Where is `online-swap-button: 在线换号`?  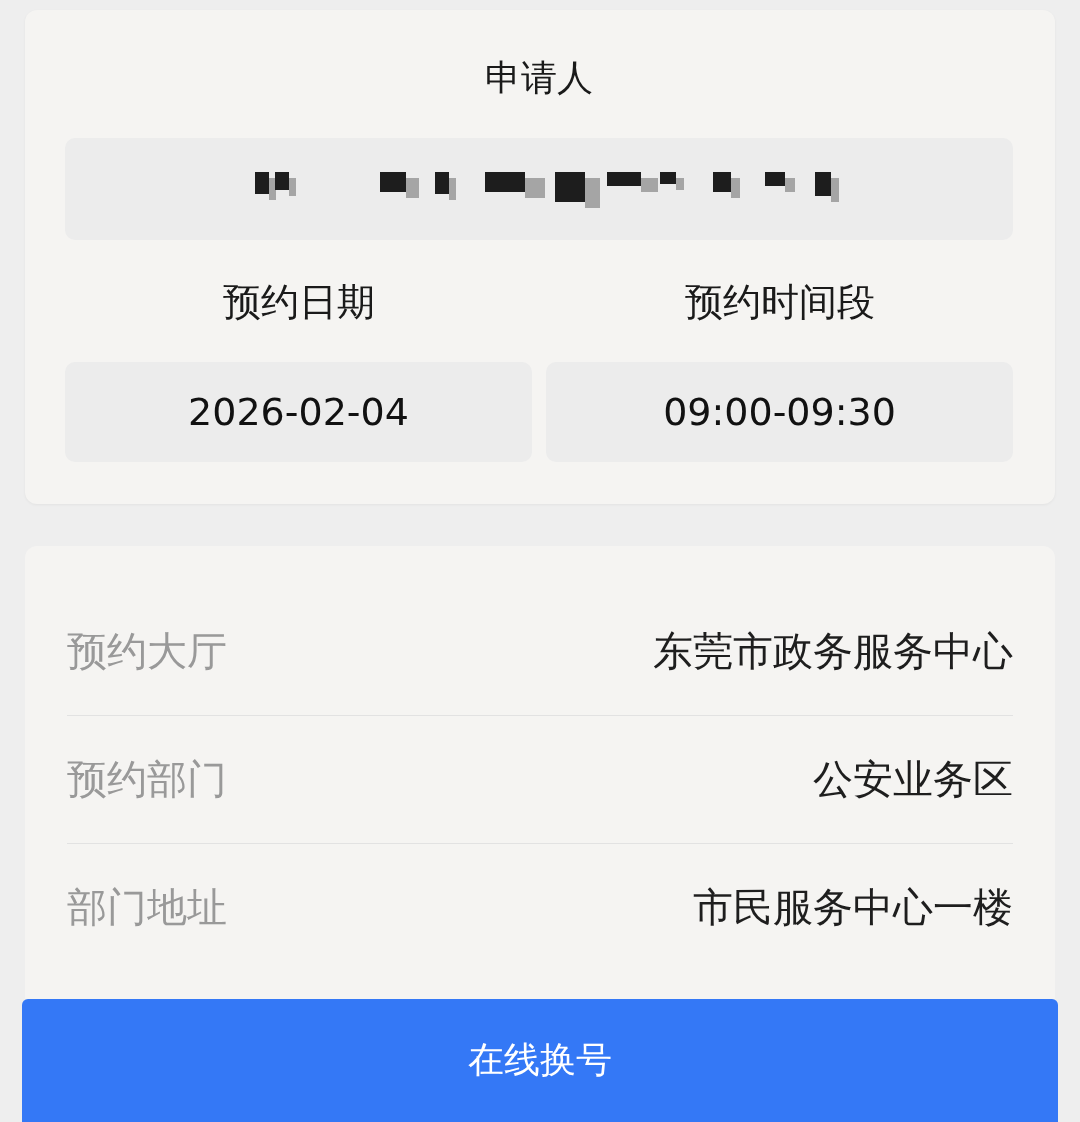
online-swap-button: 在线换号 is located at coordinates (540, 1060).